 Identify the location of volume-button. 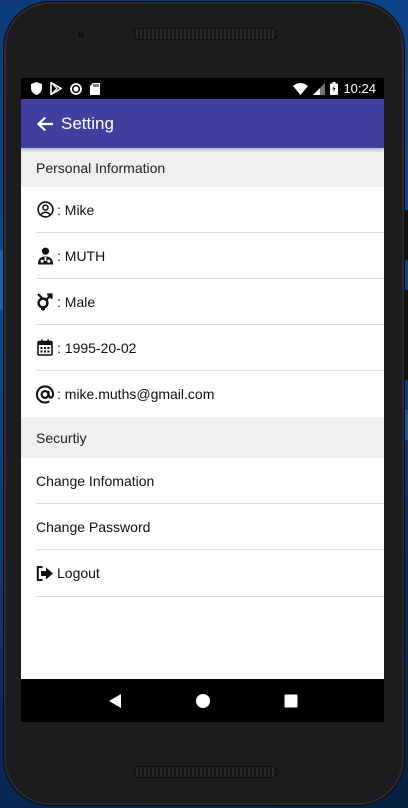
(406, 335).